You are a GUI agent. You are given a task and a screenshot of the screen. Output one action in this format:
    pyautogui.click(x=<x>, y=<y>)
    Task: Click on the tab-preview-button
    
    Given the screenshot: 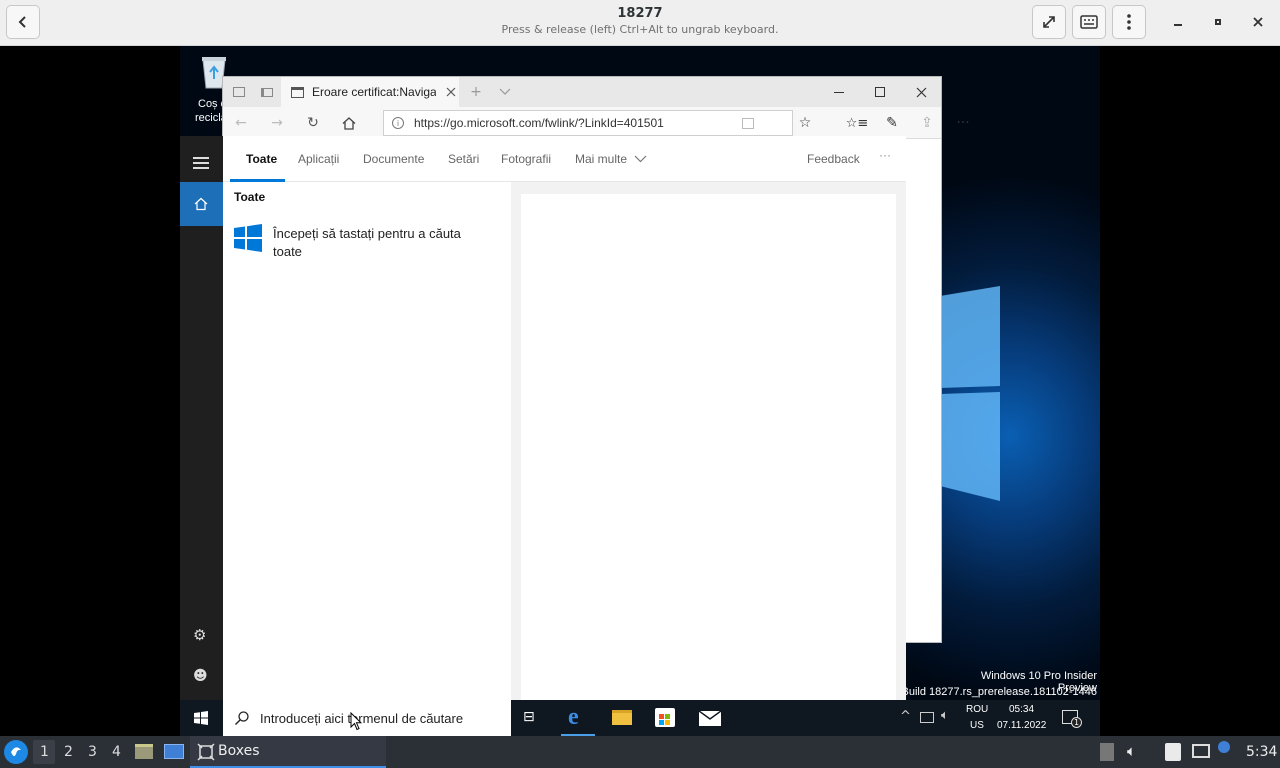 What is the action you would take?
    pyautogui.click(x=239, y=92)
    